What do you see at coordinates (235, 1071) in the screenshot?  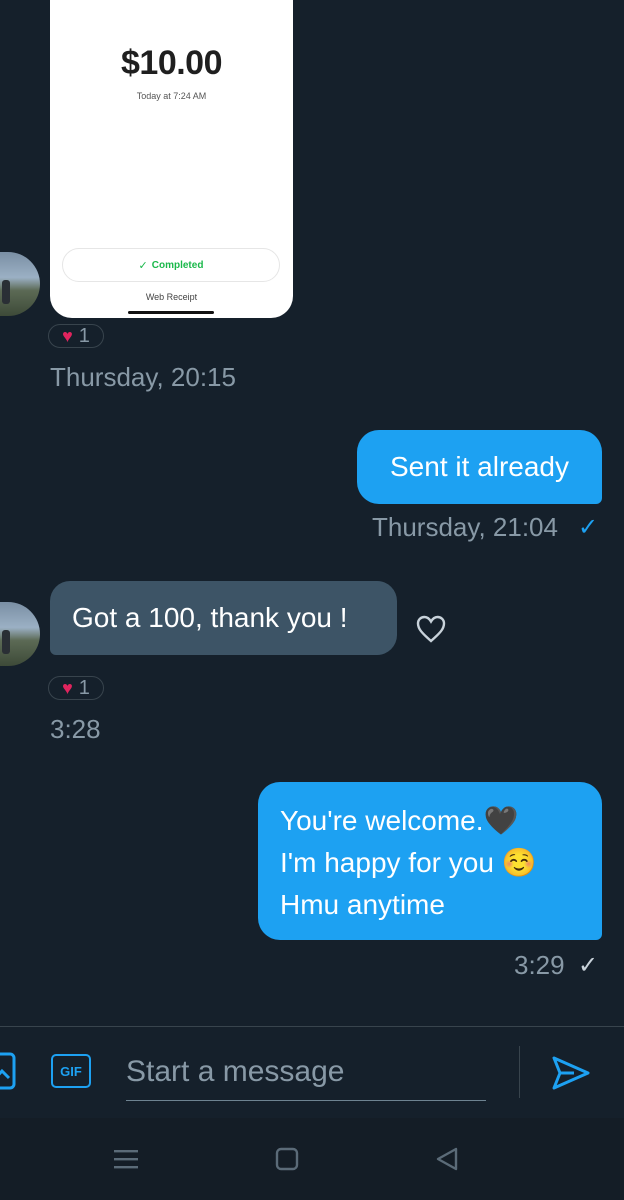 I see `message-input-placeholder: Start a message` at bounding box center [235, 1071].